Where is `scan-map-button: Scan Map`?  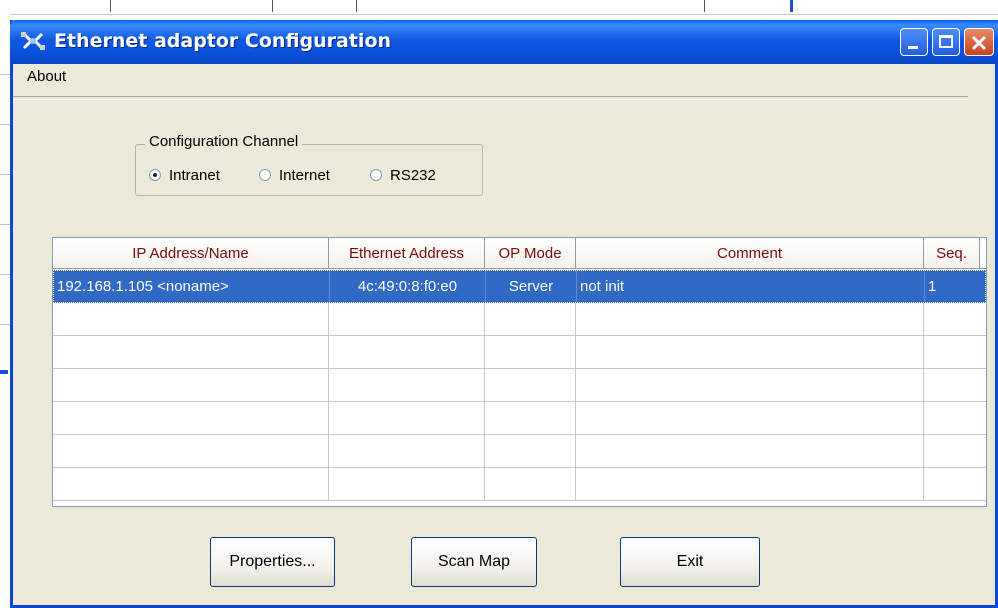
scan-map-button: Scan Map is located at coordinates (474, 562).